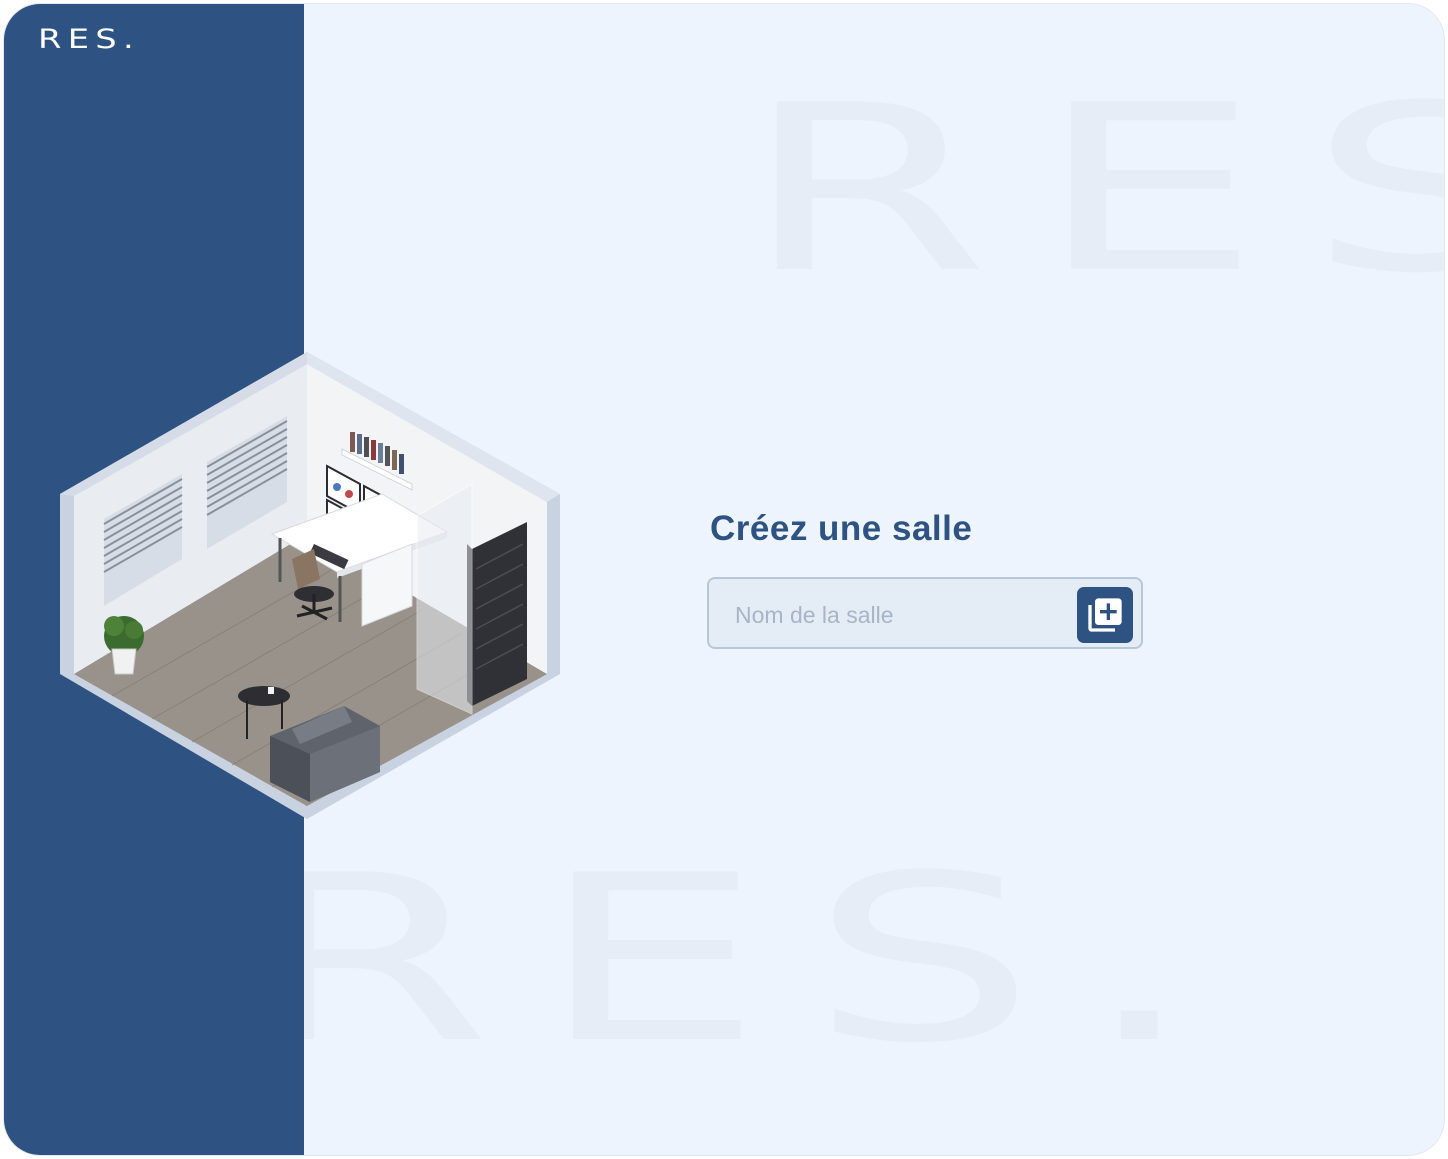 The height and width of the screenshot is (1159, 1448). Describe the element at coordinates (310, 585) in the screenshot. I see `office-room-illustration` at that location.